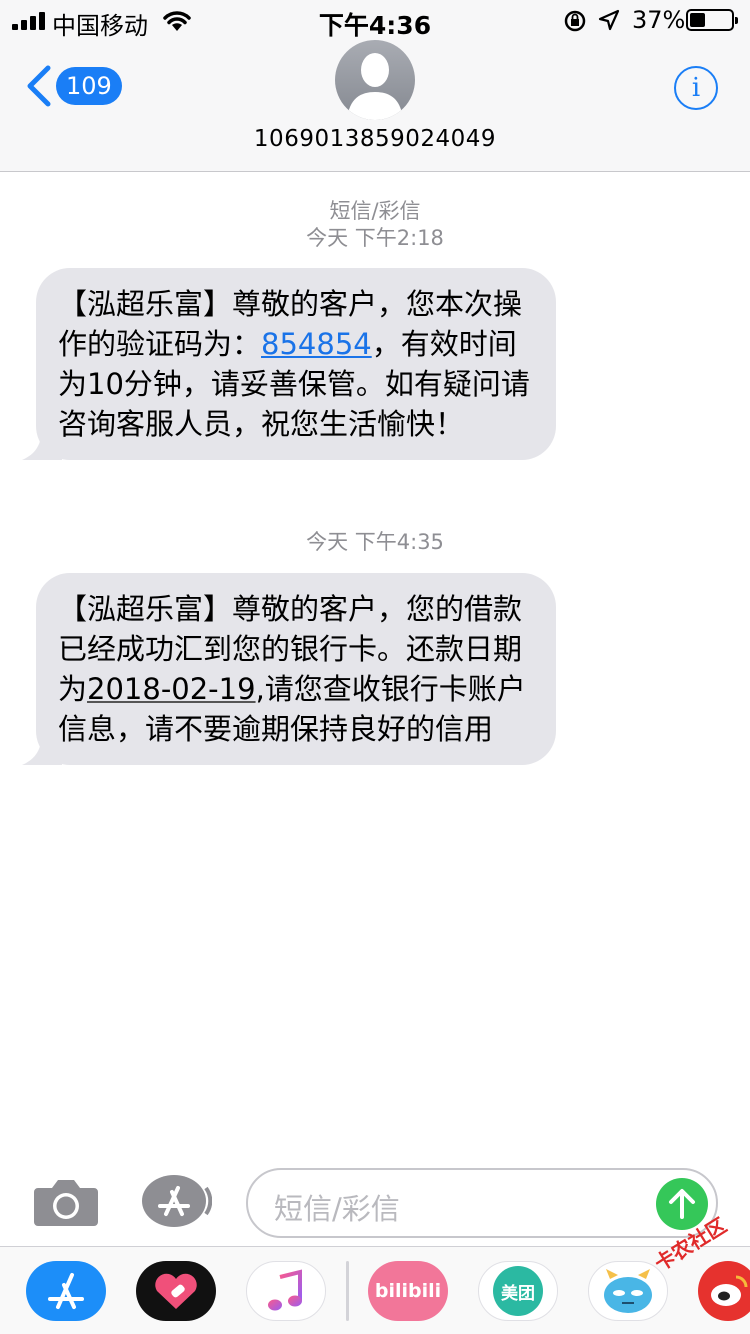 Image resolution: width=750 pixels, height=1334 pixels. I want to click on verification-code-link: 854854, so click(316, 344).